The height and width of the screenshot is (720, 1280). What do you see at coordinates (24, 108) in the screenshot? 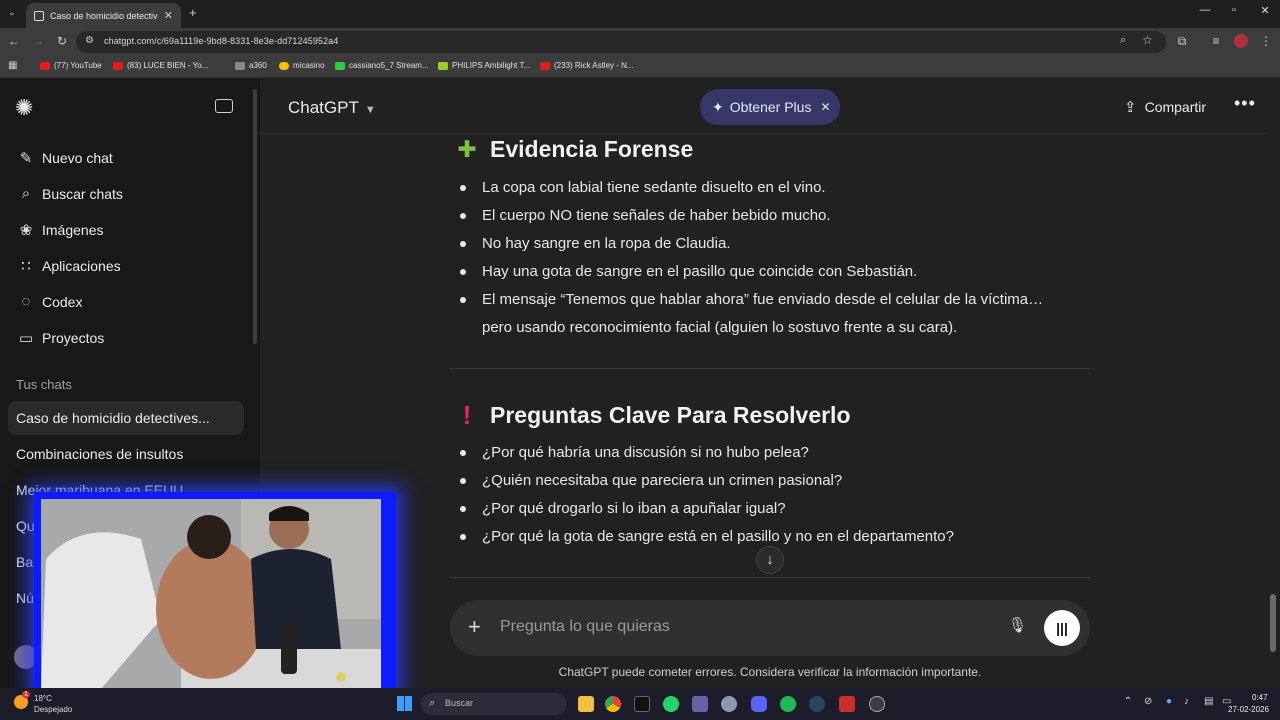
I see `openai-logo-icon: ✺` at bounding box center [24, 108].